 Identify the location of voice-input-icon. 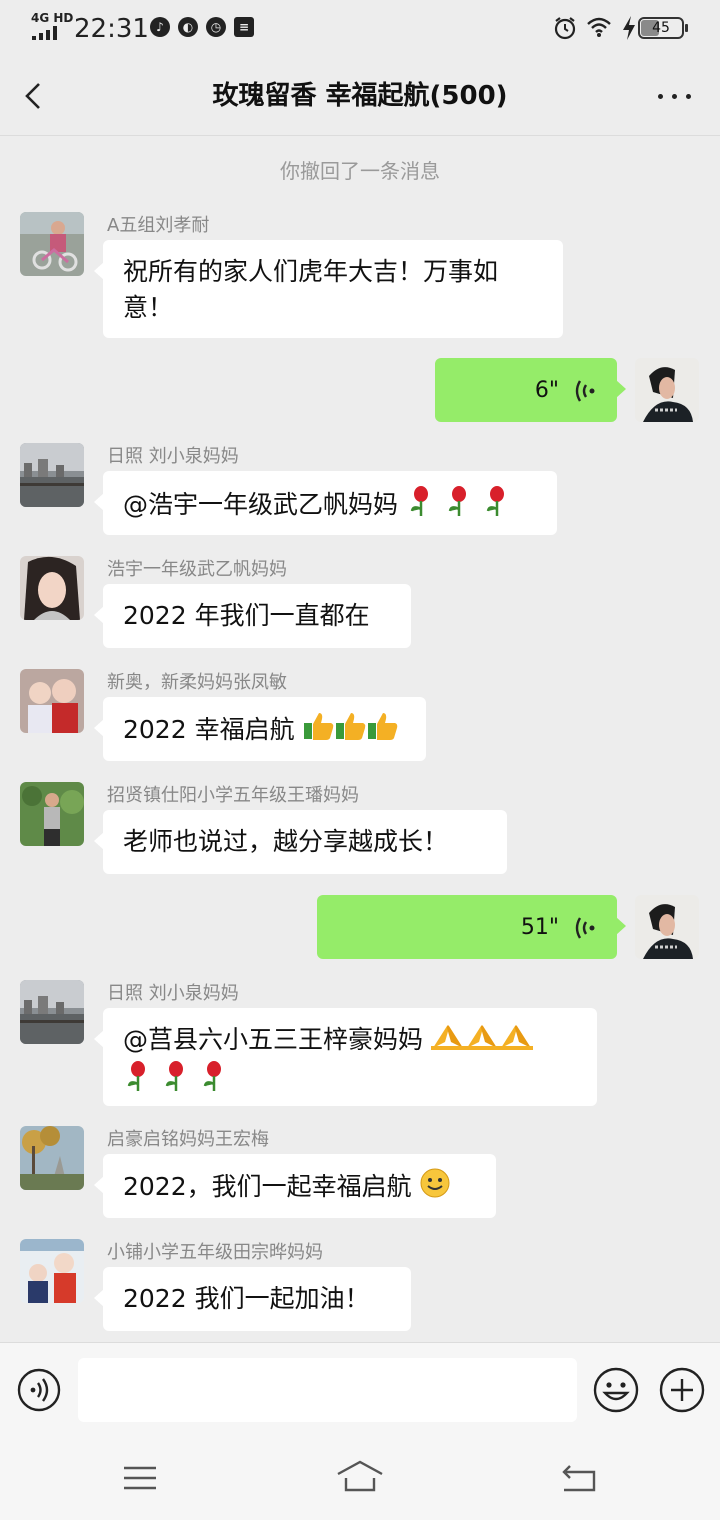
(39, 1390).